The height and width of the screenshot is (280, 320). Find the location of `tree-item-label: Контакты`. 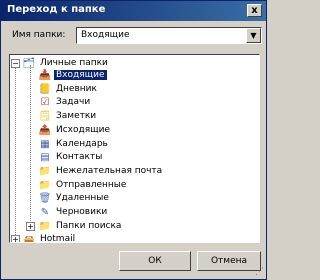

tree-item-label: Контакты is located at coordinates (79, 157).